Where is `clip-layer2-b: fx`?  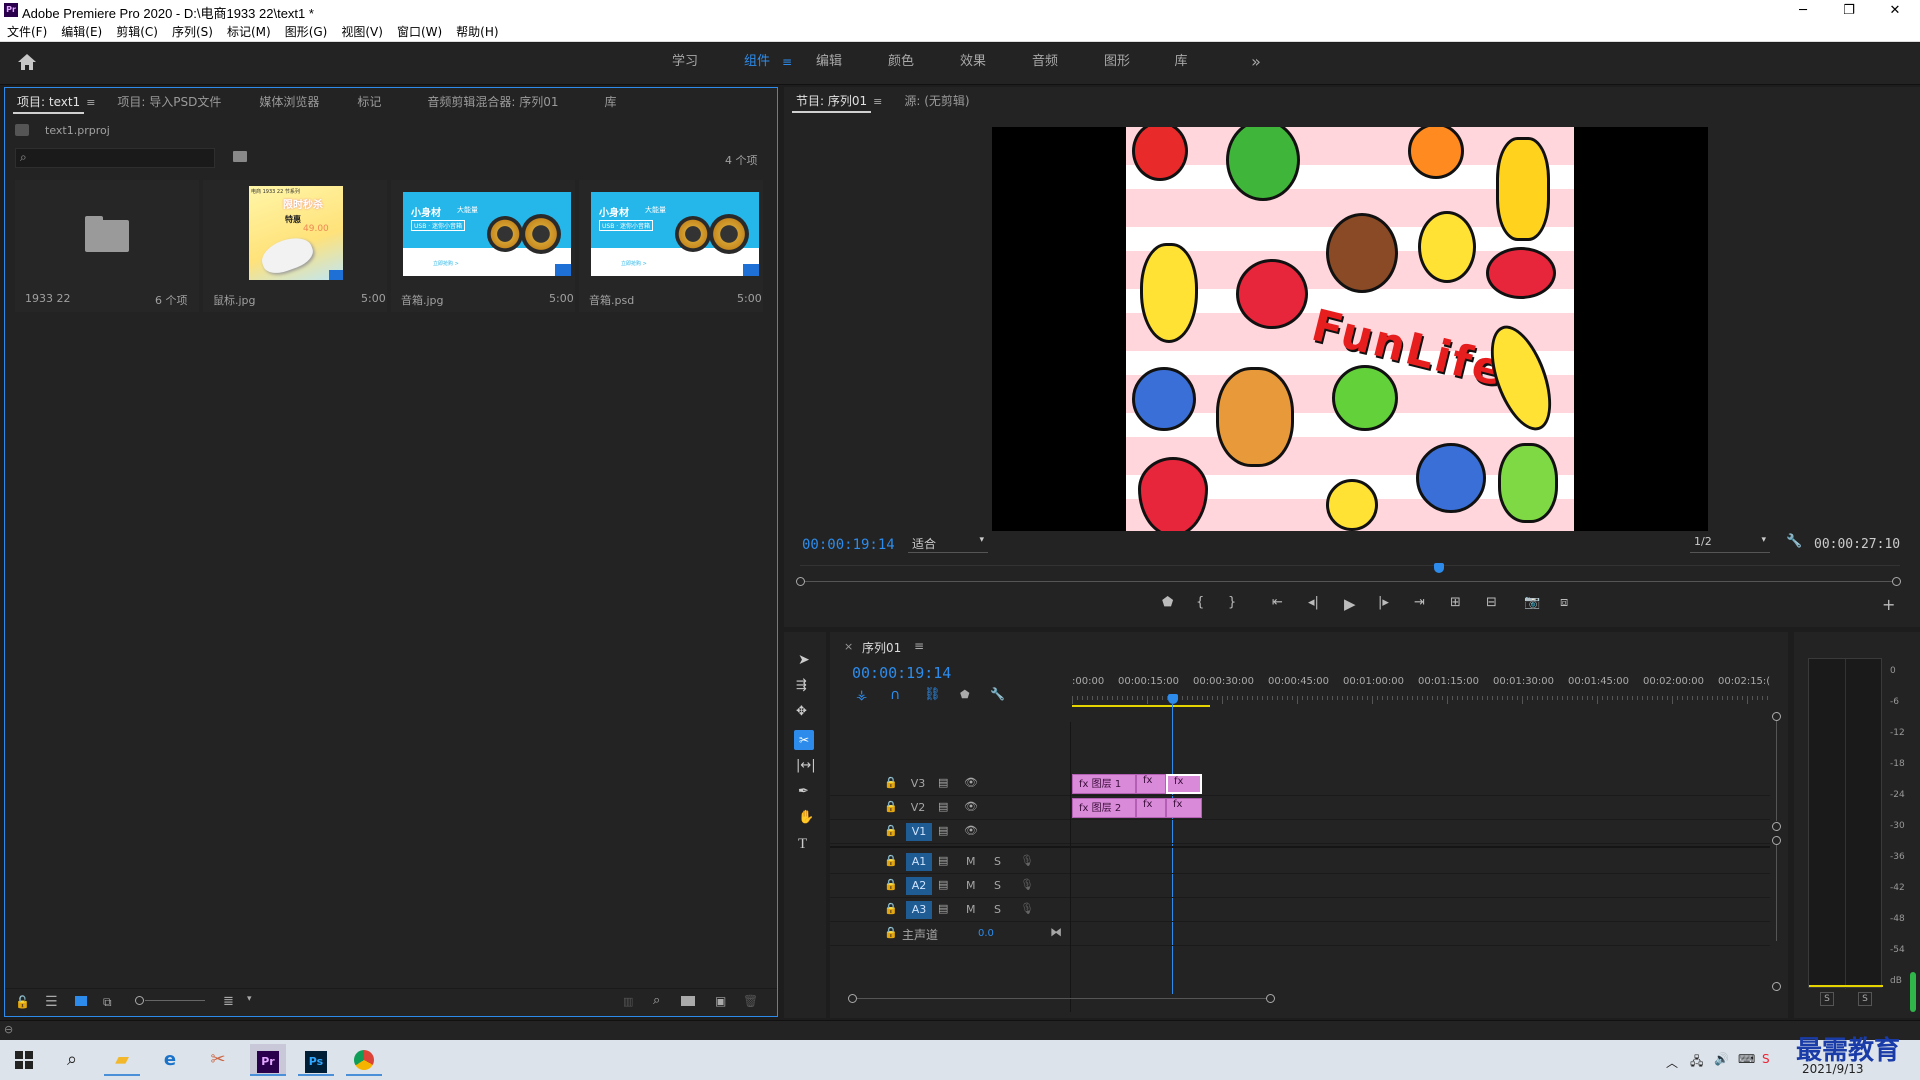 clip-layer2-b: fx is located at coordinates (1151, 808).